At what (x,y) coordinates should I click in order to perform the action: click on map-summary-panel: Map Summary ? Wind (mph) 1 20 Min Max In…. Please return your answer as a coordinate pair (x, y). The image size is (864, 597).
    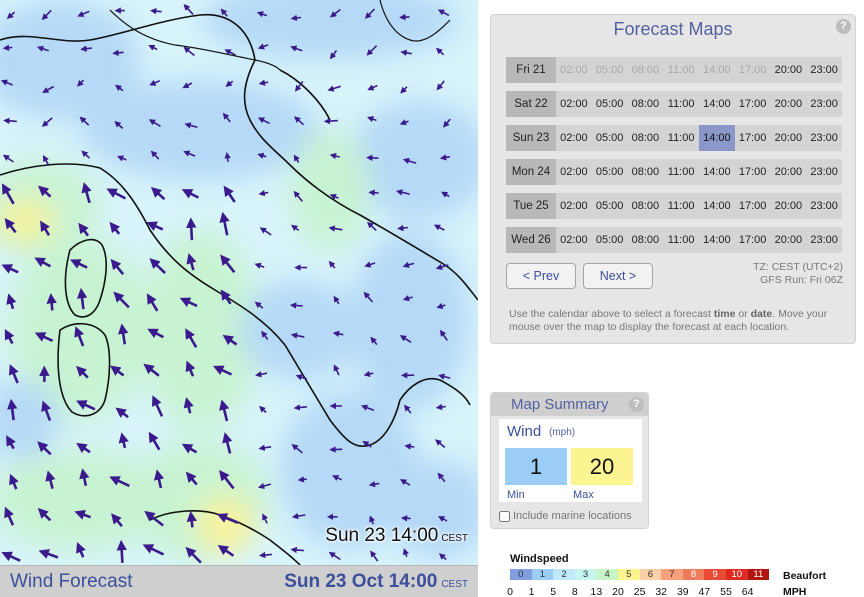
    Looking at the image, I should click on (569, 460).